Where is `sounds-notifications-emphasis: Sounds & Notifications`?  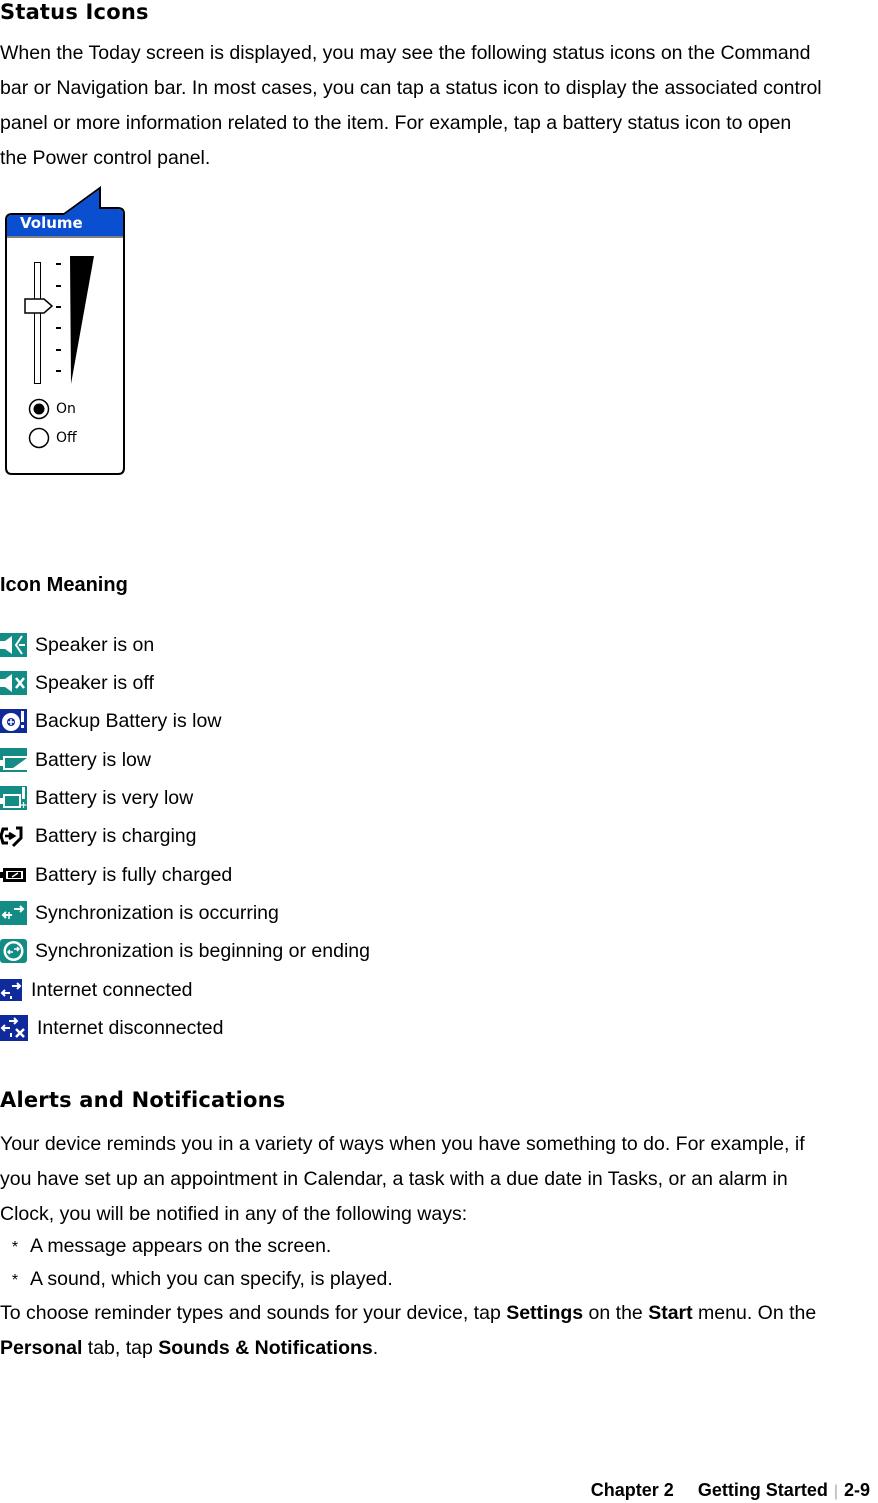
sounds-notifications-emphasis: Sounds & Notifications is located at coordinates (265, 1348).